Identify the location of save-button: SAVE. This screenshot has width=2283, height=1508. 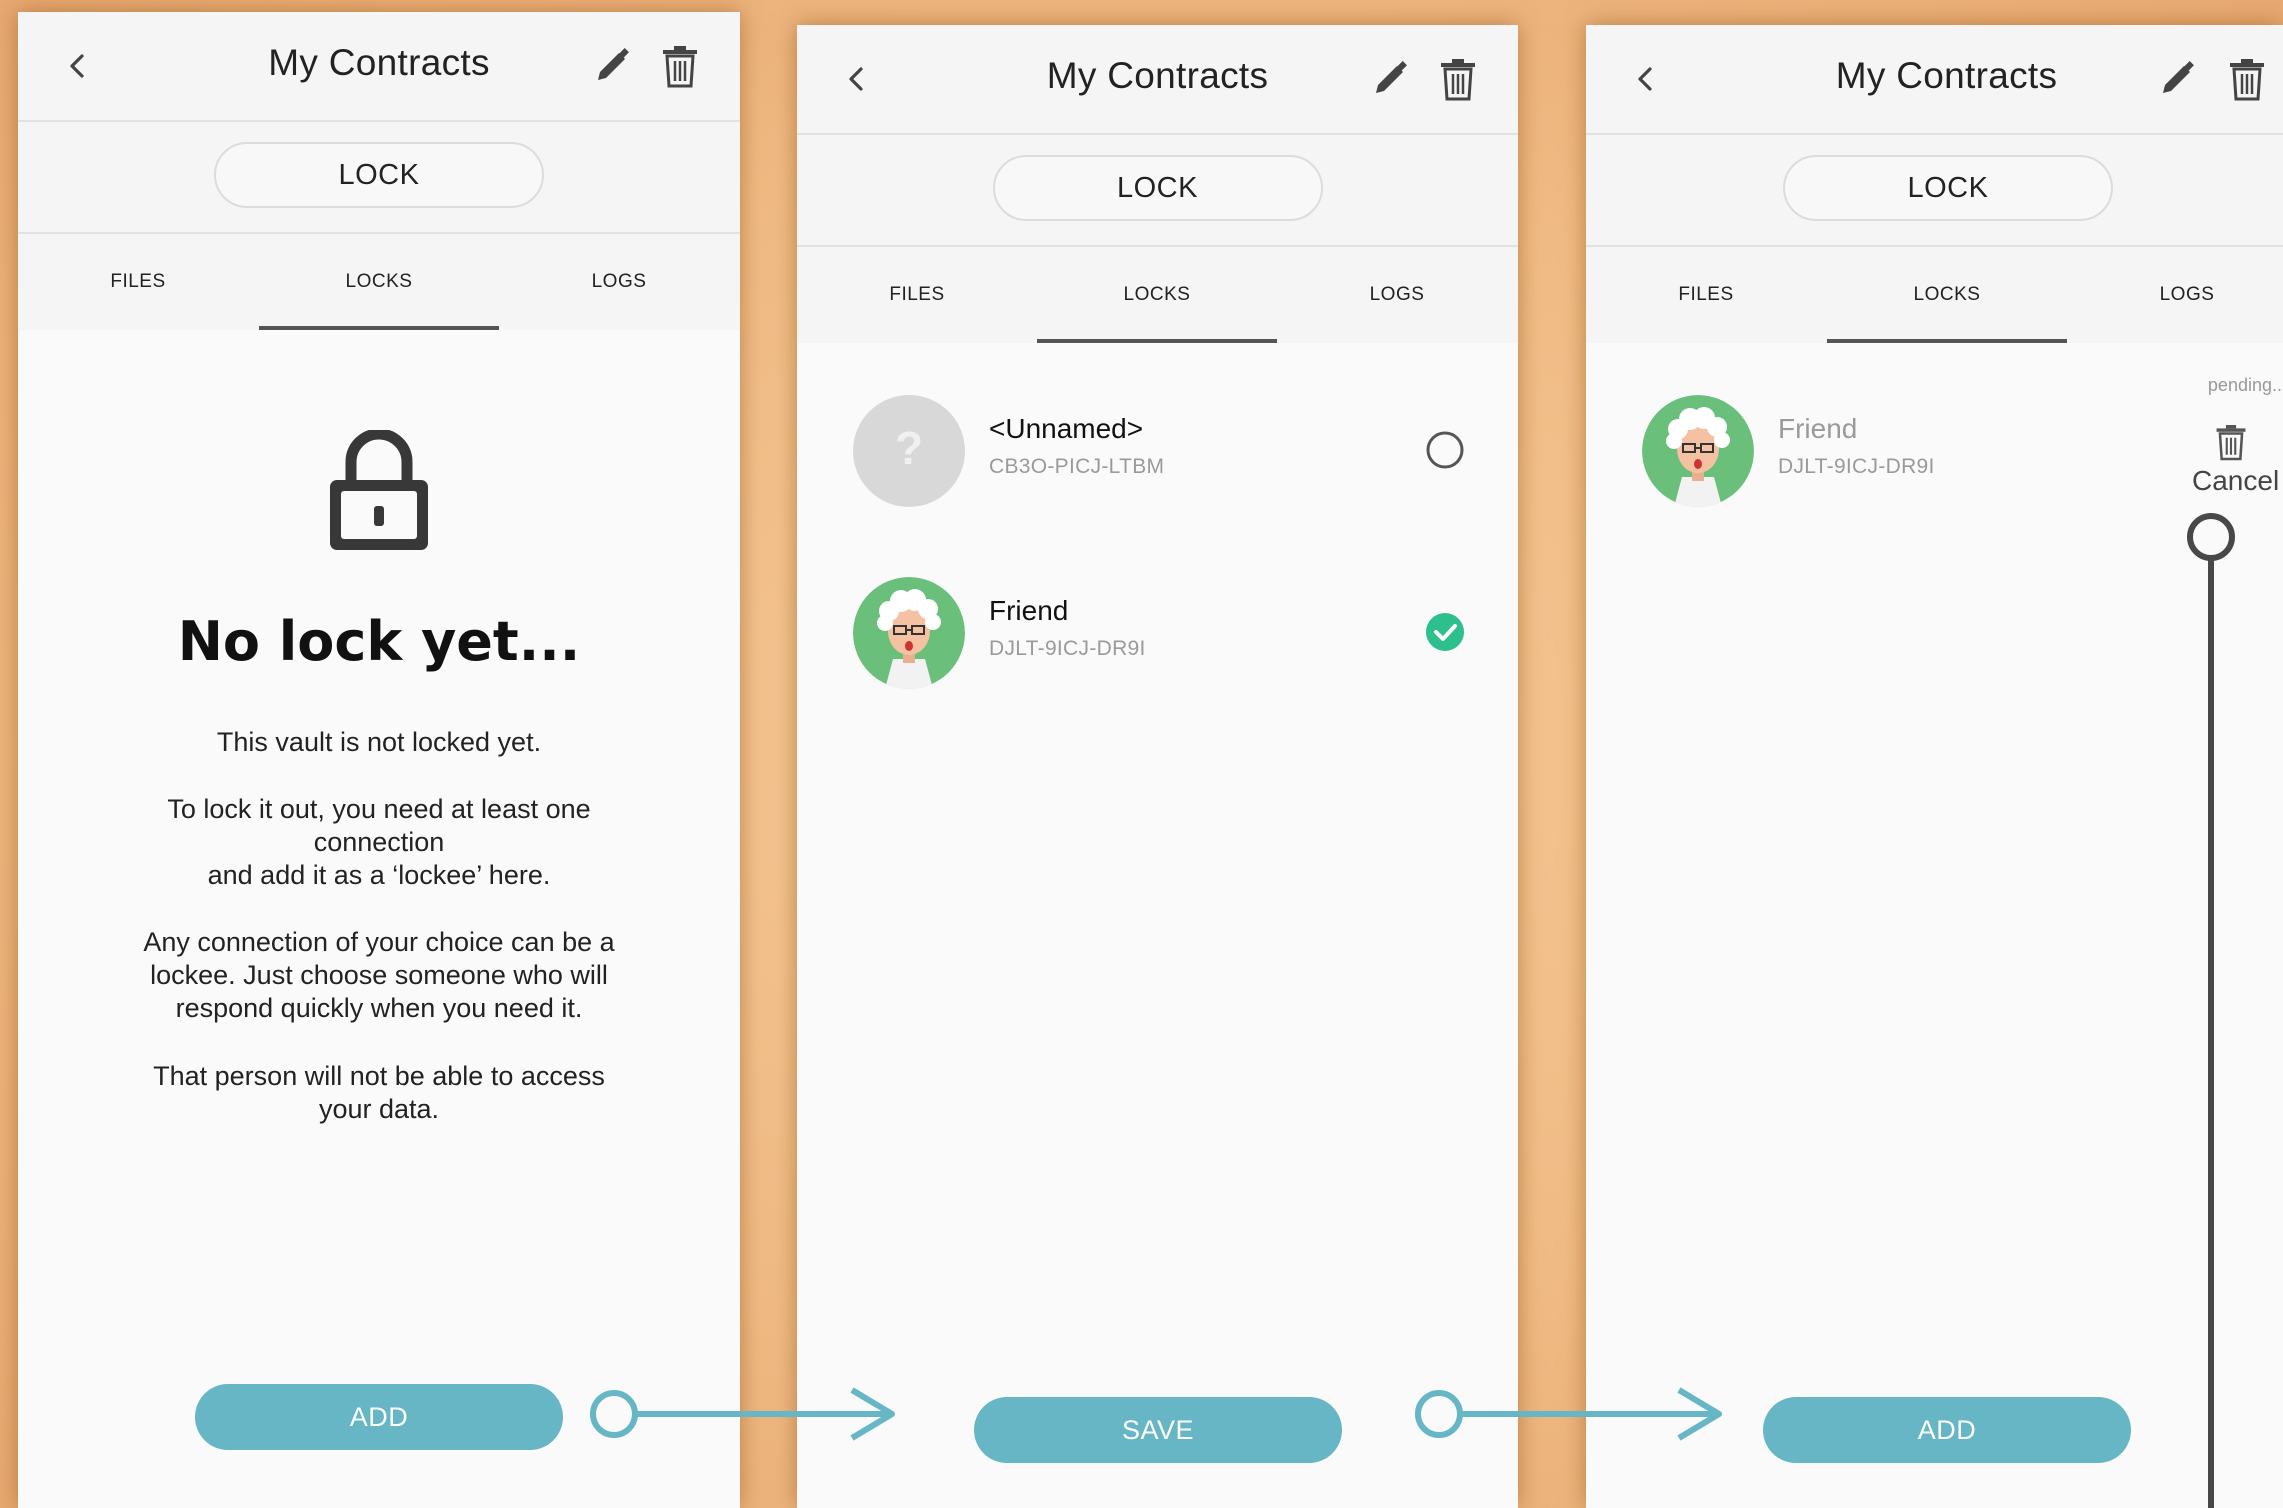
(1158, 1430).